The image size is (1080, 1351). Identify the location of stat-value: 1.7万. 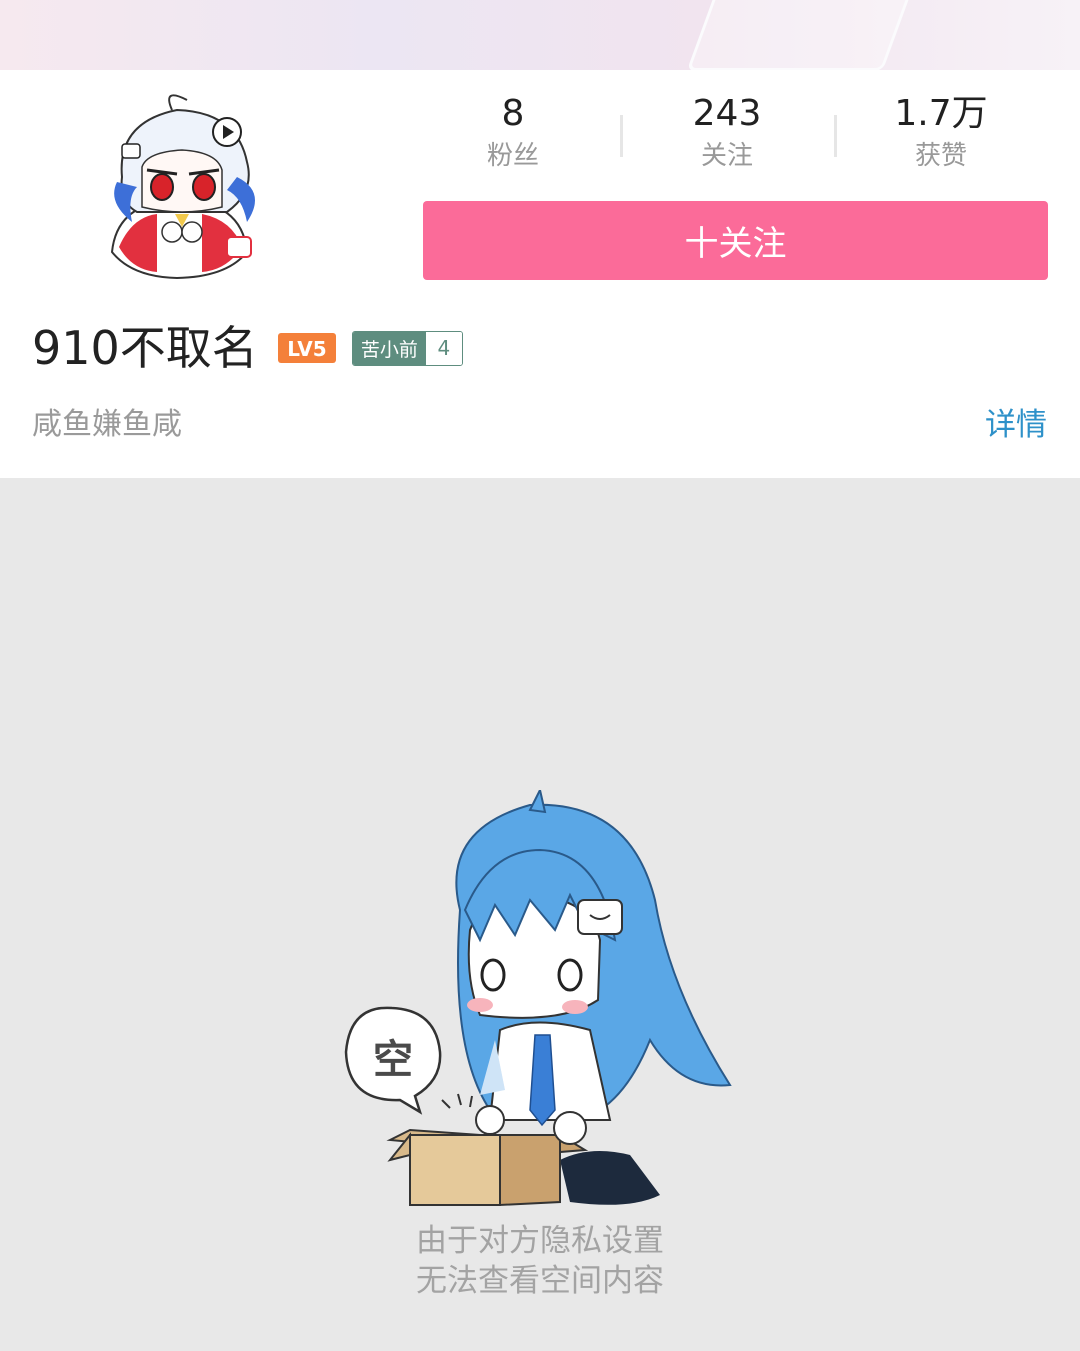
(941, 113).